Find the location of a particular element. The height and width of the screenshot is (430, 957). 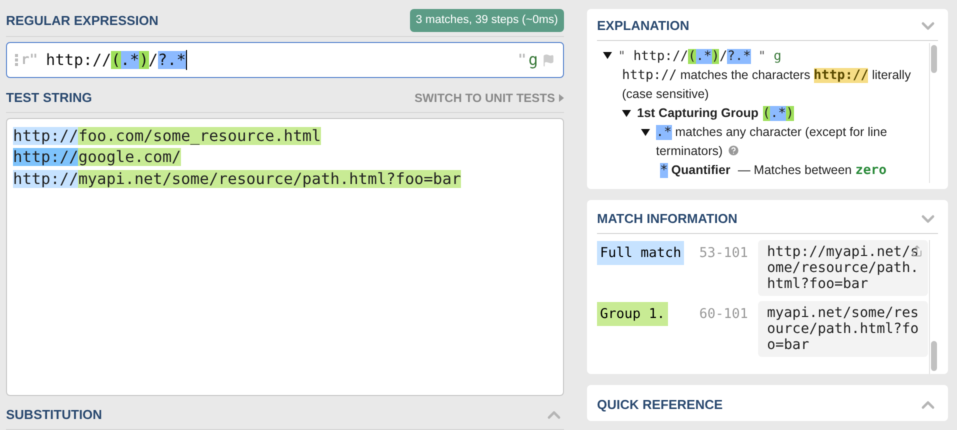

section-title: EXPLANATION is located at coordinates (643, 26).